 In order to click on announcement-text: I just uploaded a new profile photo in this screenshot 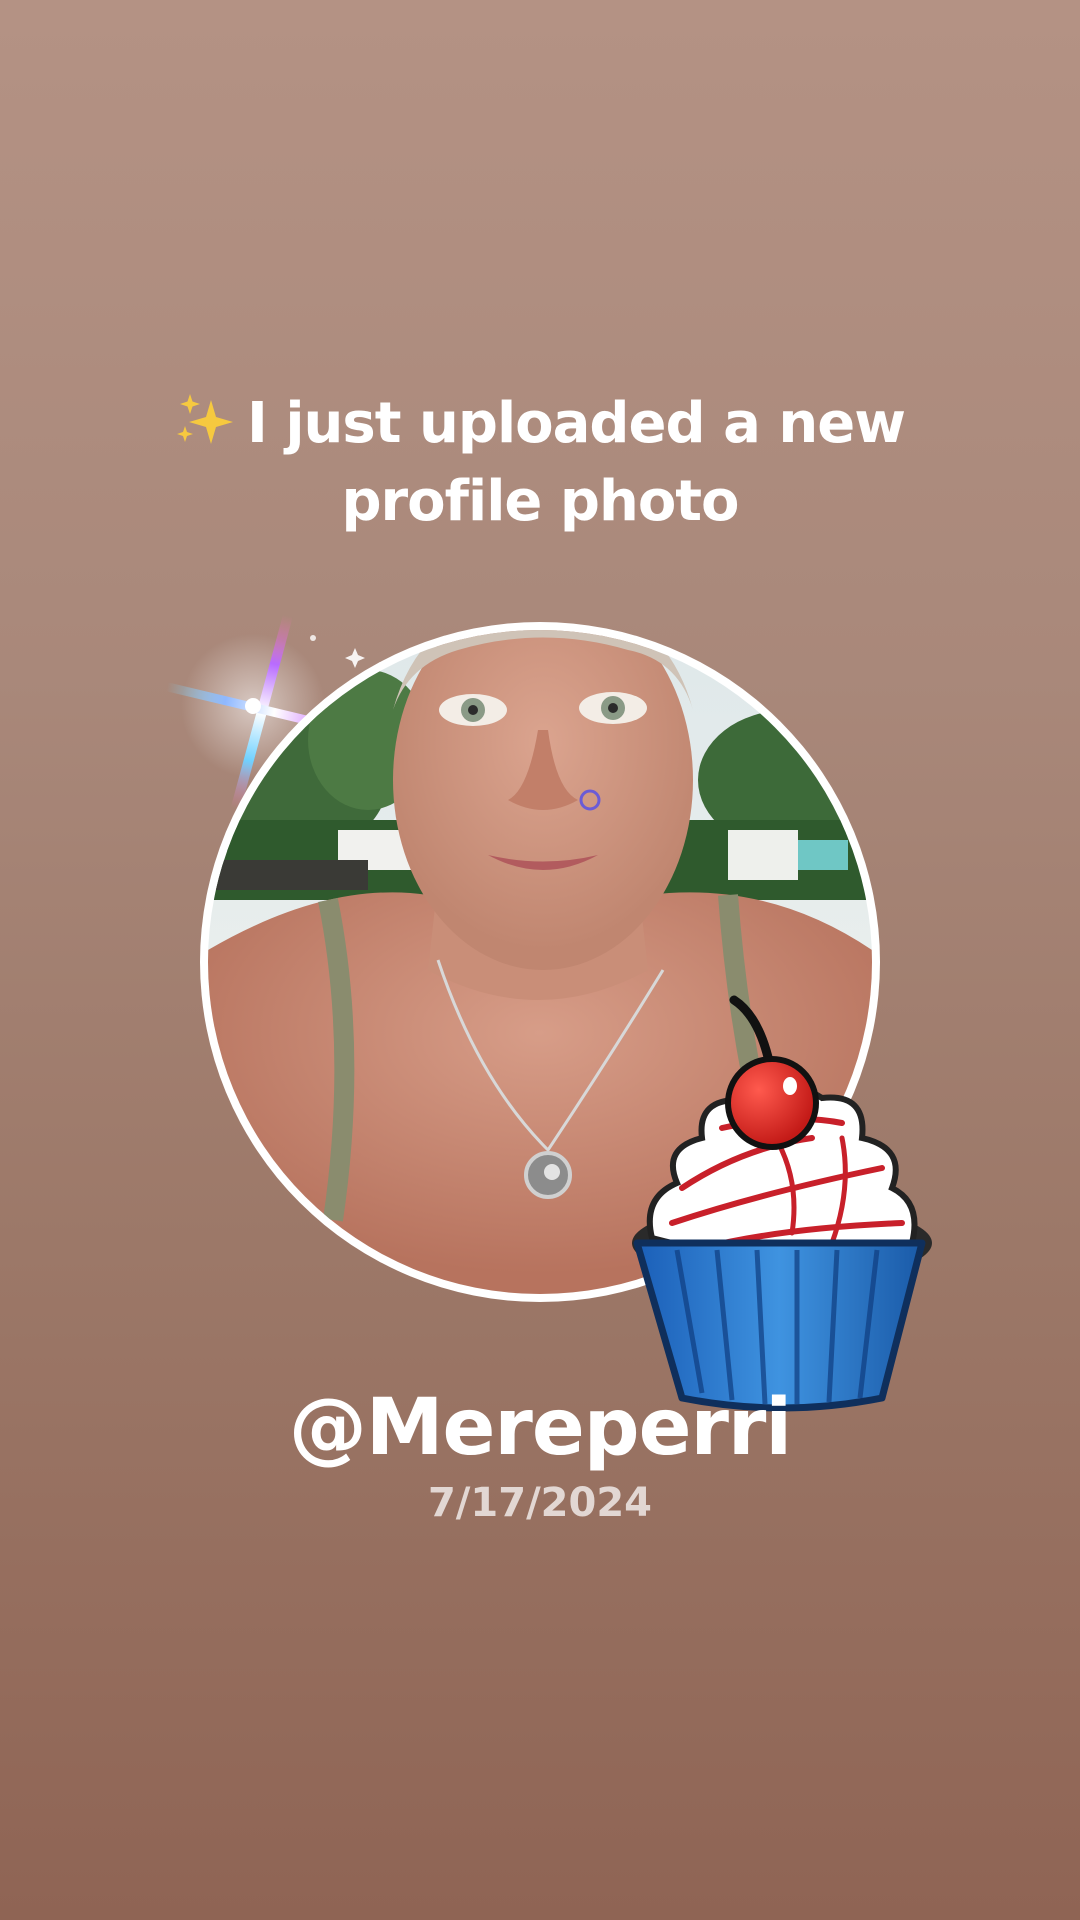, I will do `click(540, 463)`.